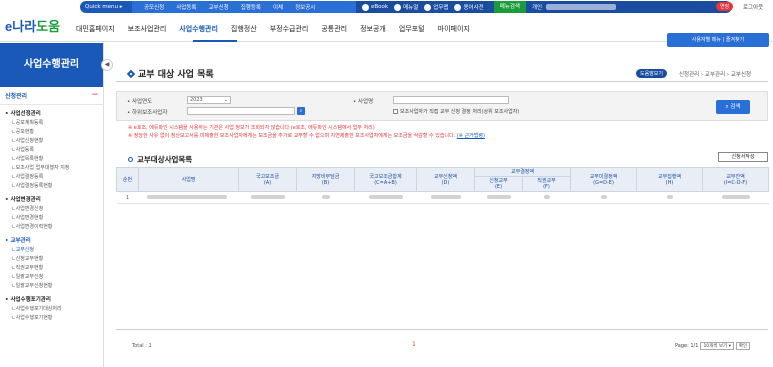 This screenshot has width=773, height=367. I want to click on search-button: ⌕ 검색, so click(733, 107).